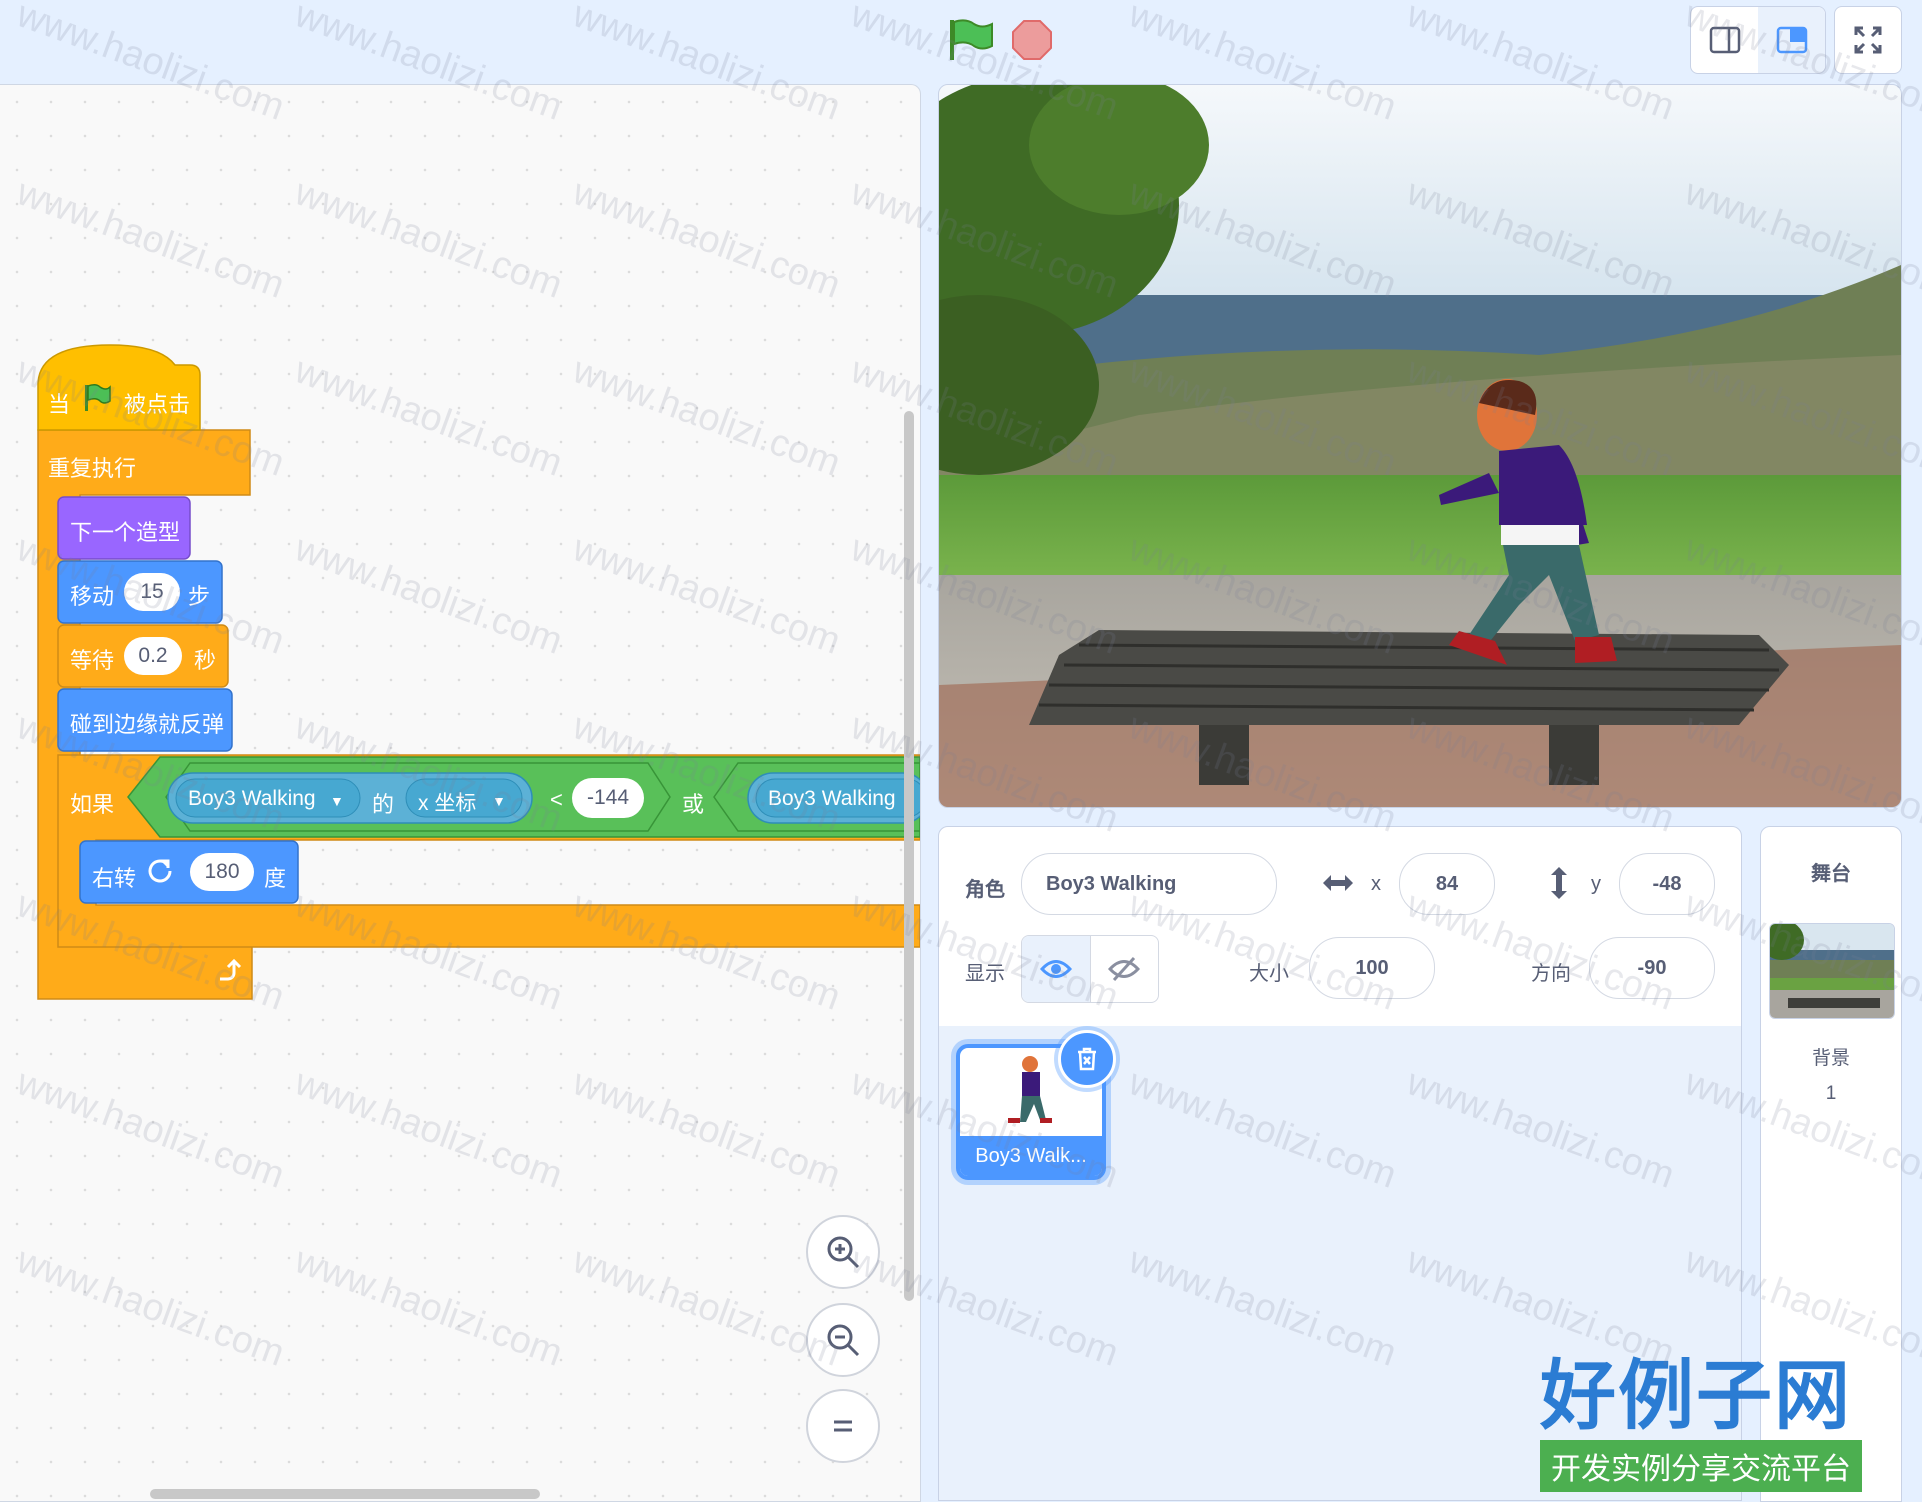 The height and width of the screenshot is (1502, 1922). I want to click on turn-unit-label: 度, so click(275, 878).